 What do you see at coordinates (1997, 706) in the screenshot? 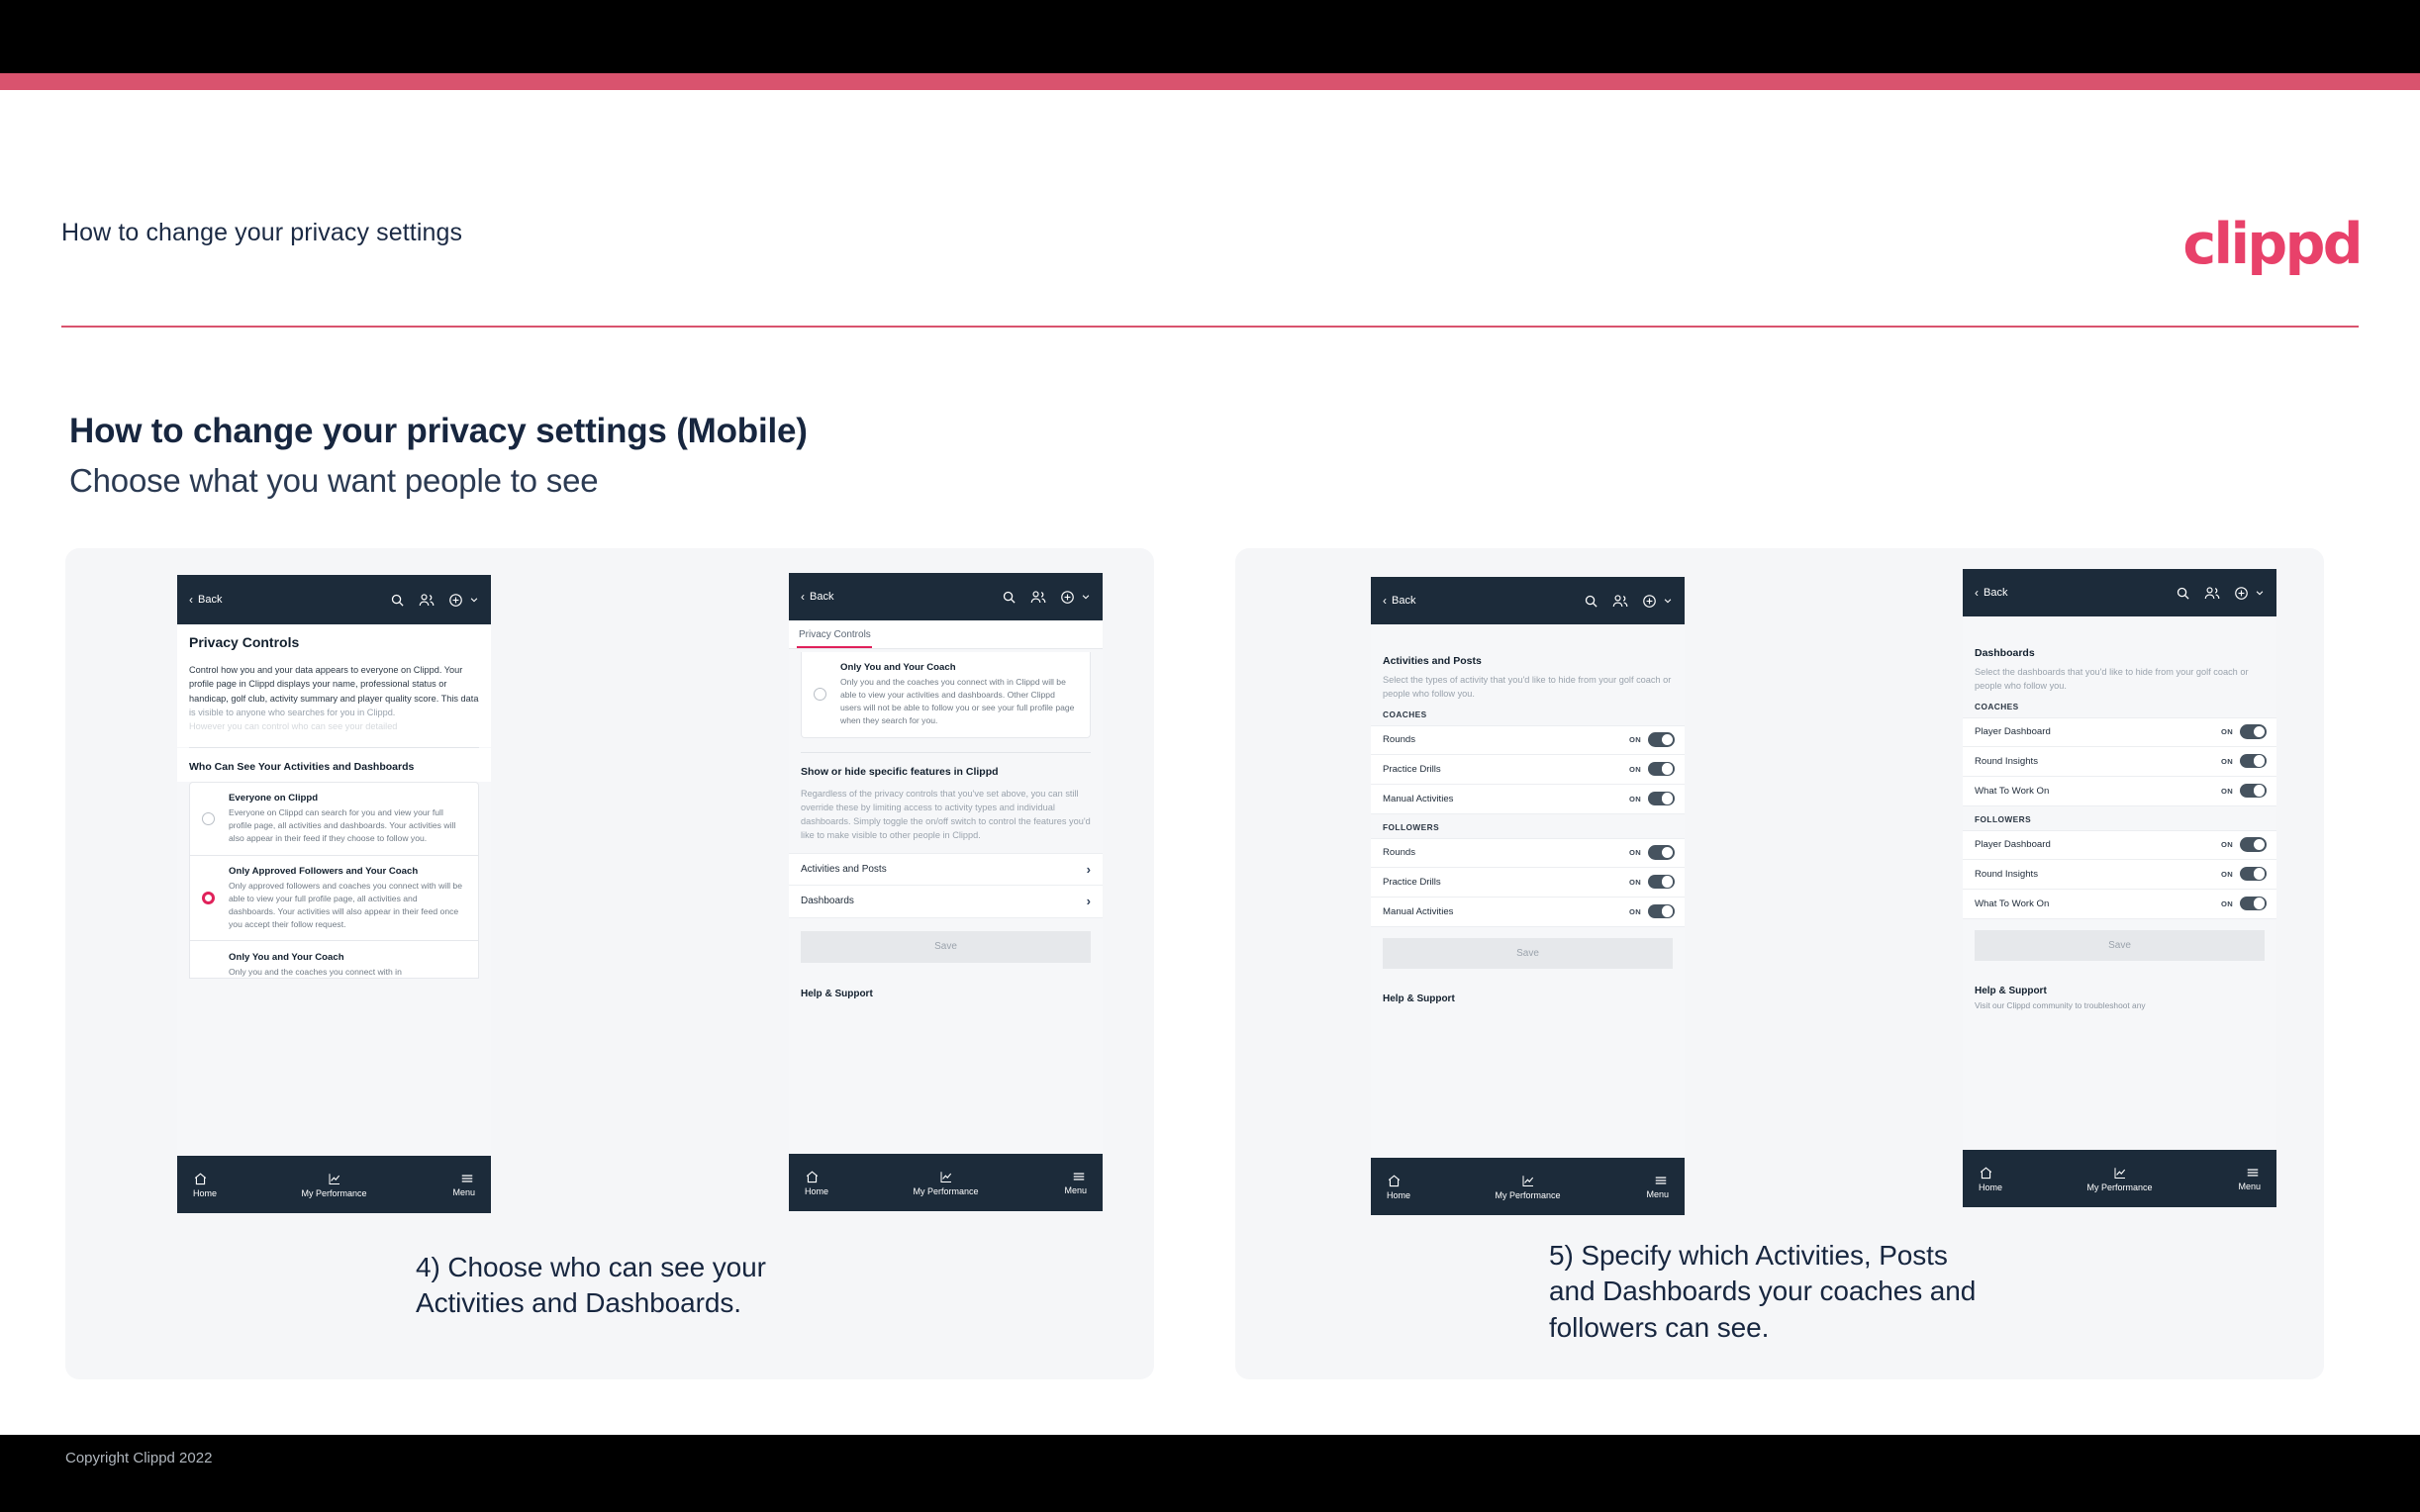
I see `phone4-group-coaches-label: COACHES` at bounding box center [1997, 706].